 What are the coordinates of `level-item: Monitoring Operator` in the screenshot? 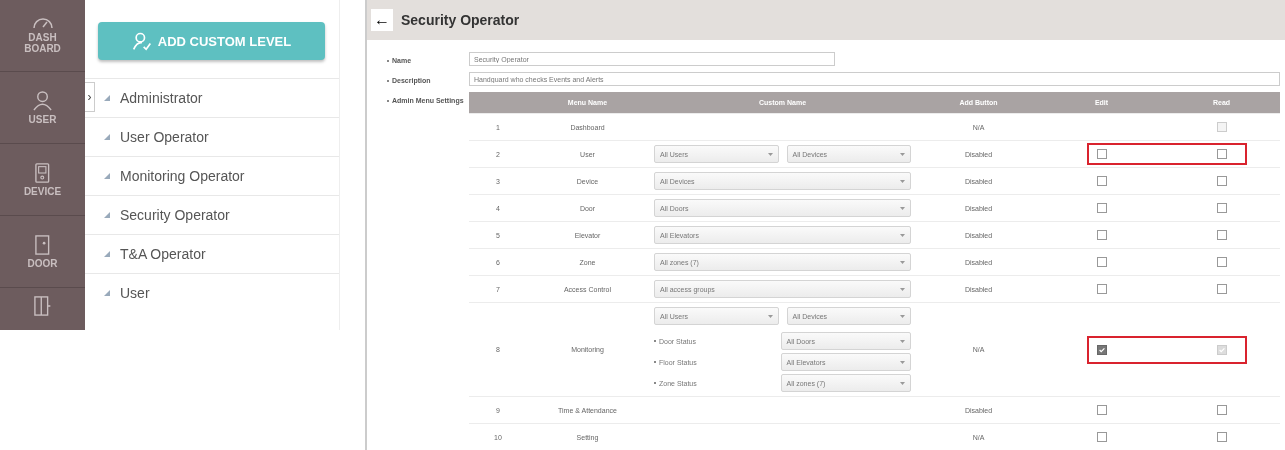 It's located at (212, 175).